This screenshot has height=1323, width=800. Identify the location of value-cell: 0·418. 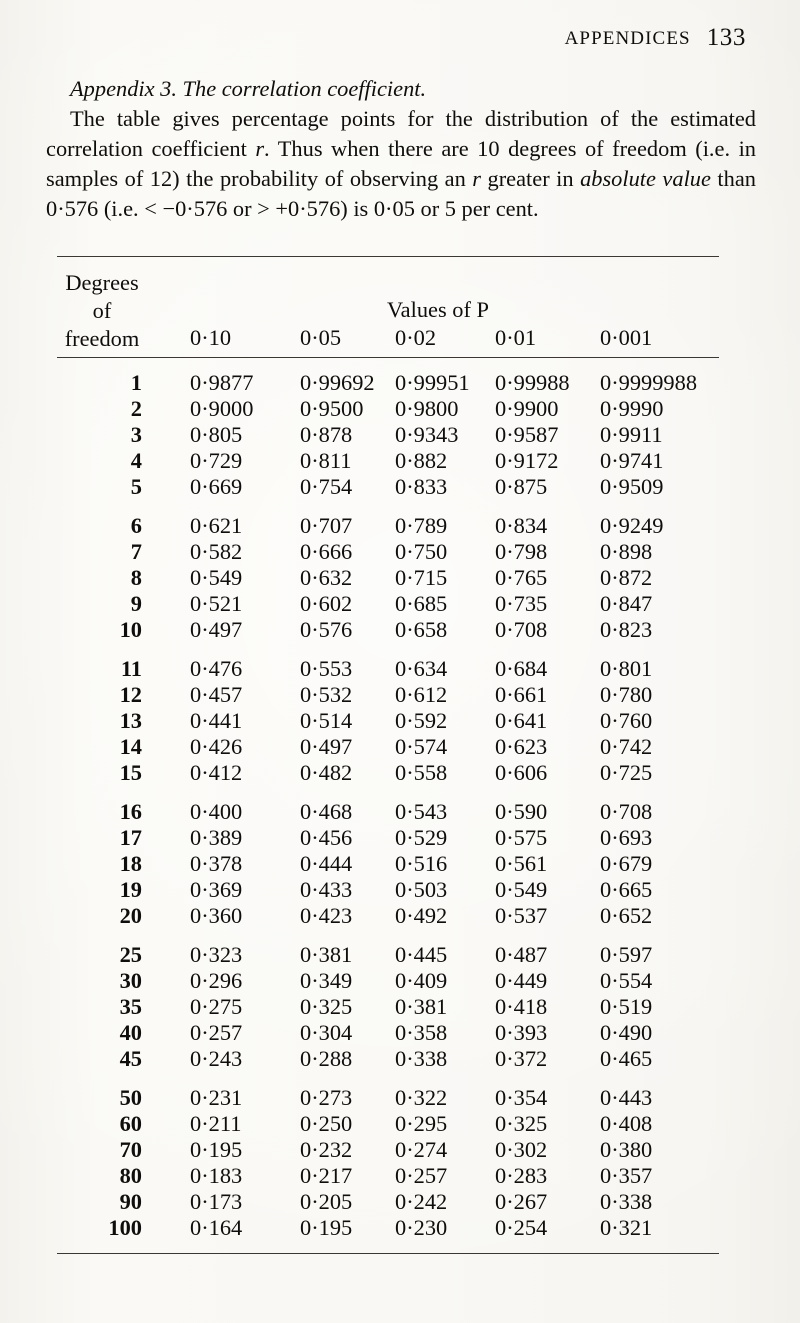
(521, 1006).